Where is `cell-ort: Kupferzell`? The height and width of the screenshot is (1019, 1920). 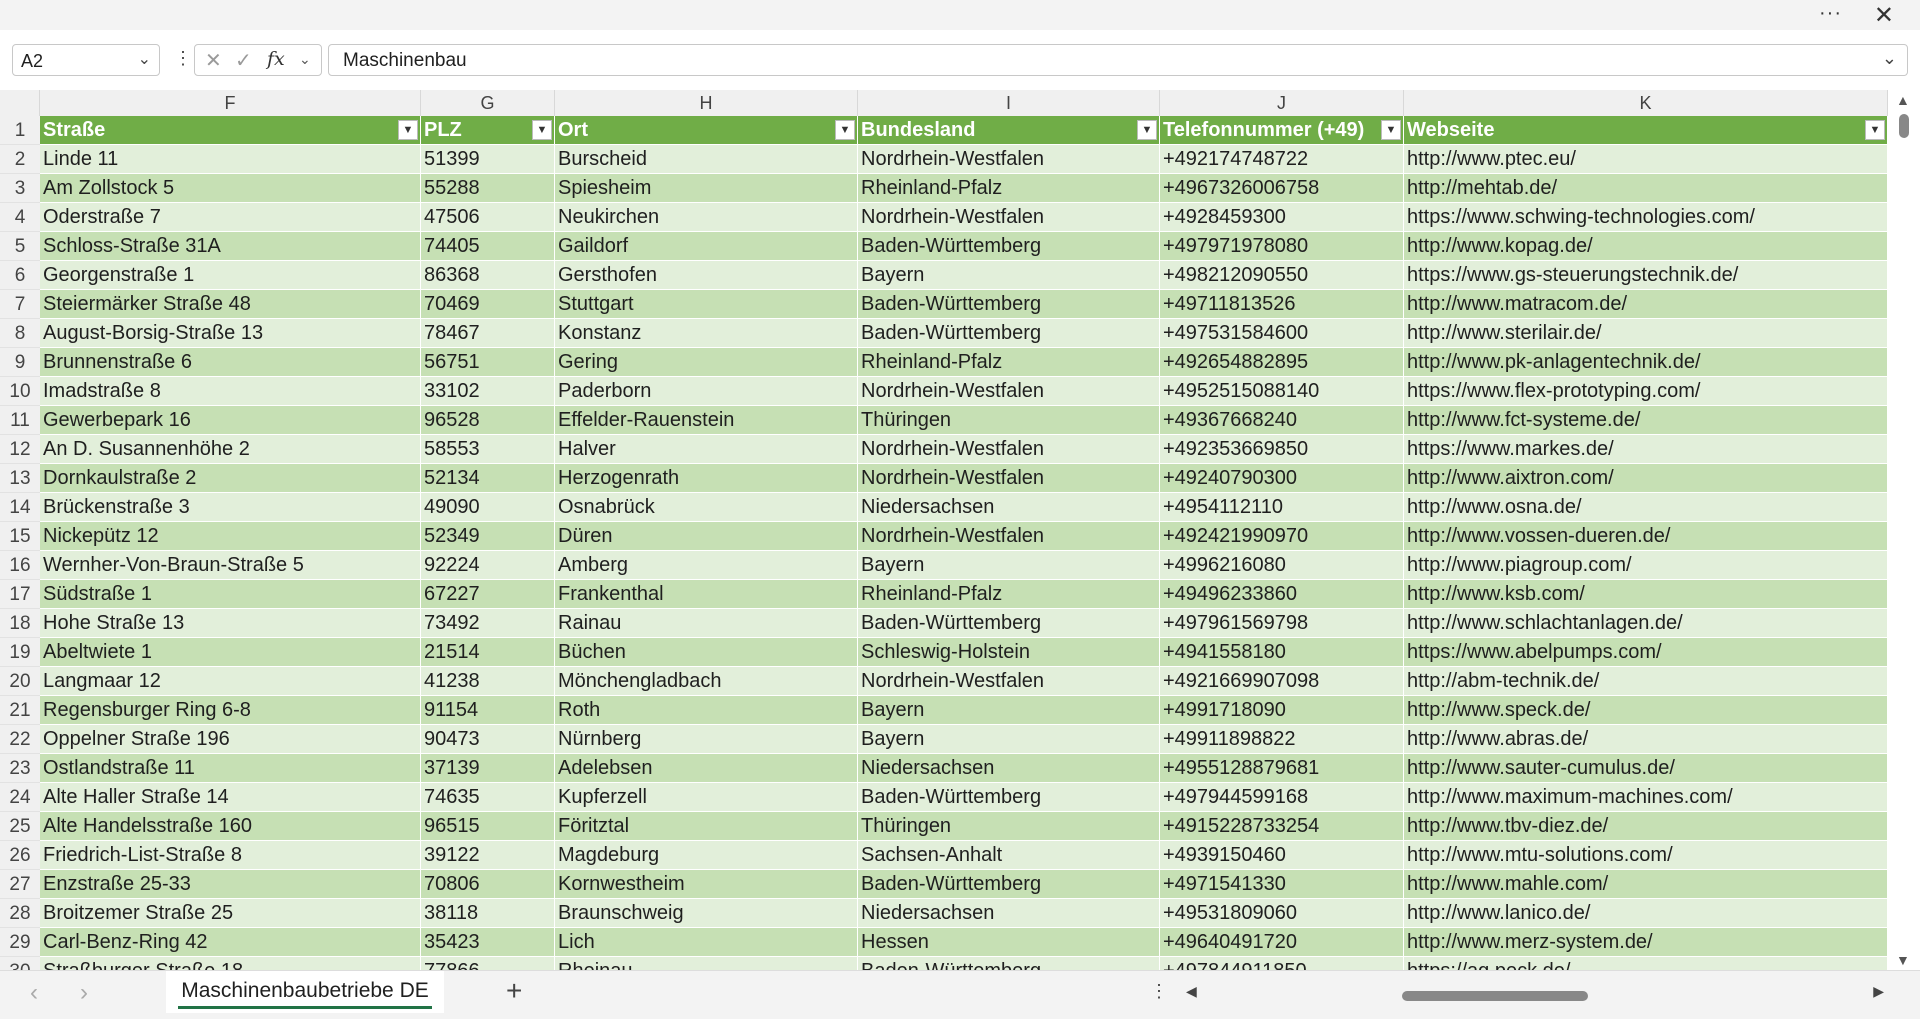
cell-ort: Kupferzell is located at coordinates (706, 797).